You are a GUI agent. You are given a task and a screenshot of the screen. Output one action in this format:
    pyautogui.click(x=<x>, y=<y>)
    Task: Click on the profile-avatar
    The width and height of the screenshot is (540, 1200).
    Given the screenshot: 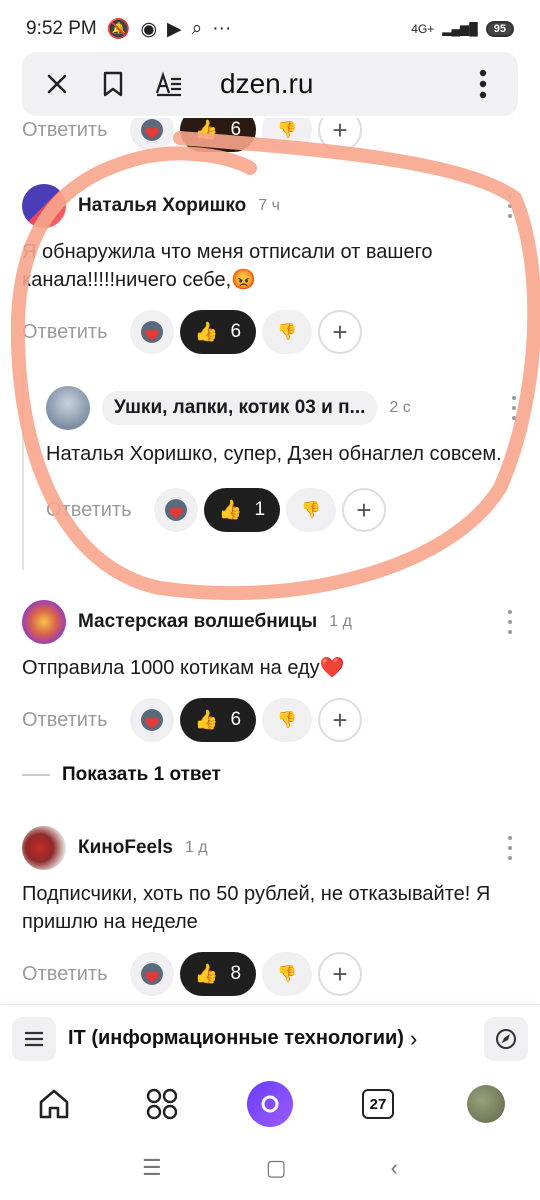 What is the action you would take?
    pyautogui.click(x=486, y=1104)
    